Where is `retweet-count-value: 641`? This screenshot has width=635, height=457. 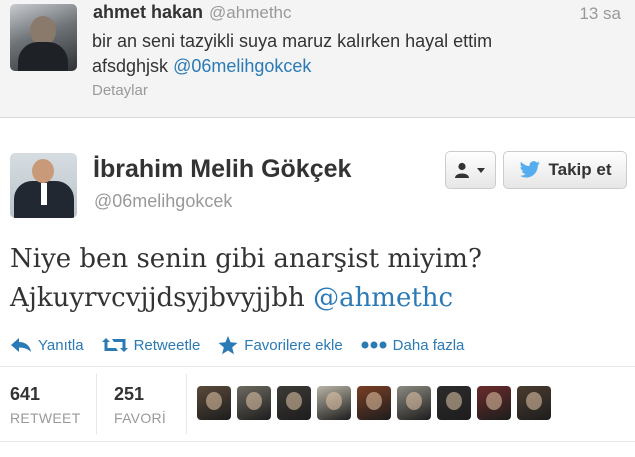
retweet-count-value: 641 is located at coordinates (25, 394).